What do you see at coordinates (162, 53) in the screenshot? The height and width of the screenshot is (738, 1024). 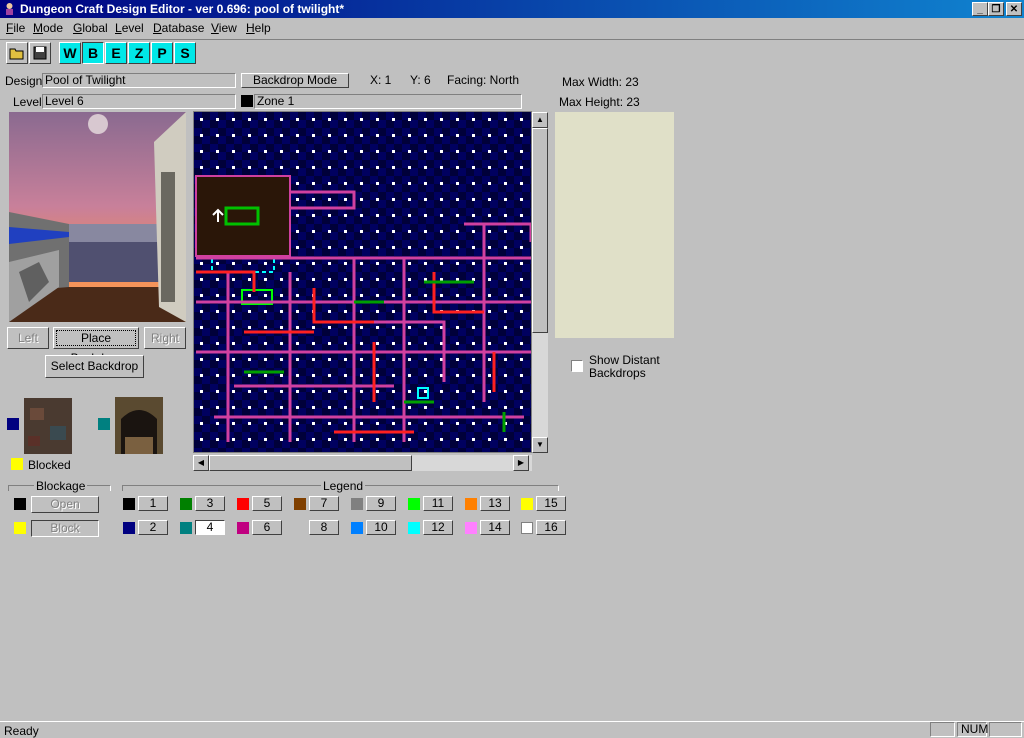 I see `mode-p-button: P` at bounding box center [162, 53].